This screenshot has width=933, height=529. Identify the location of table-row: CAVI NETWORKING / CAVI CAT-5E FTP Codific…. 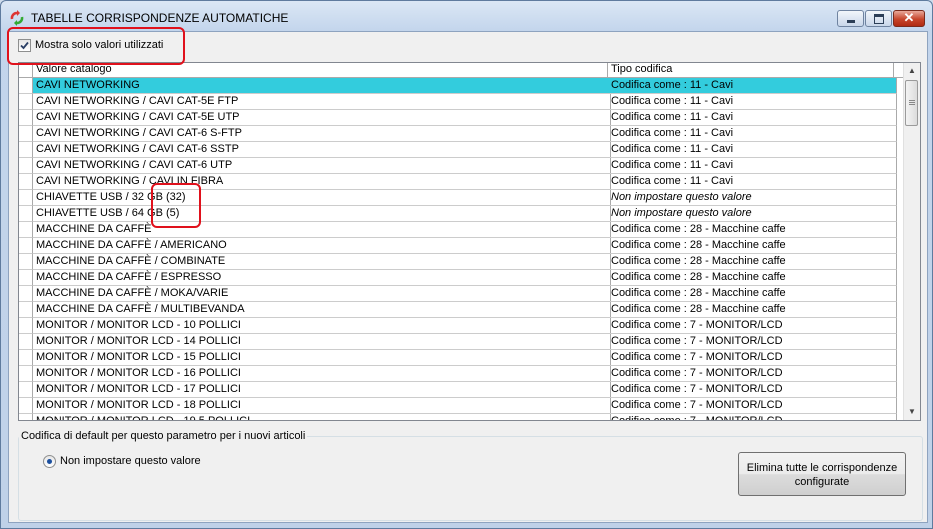
(461, 102).